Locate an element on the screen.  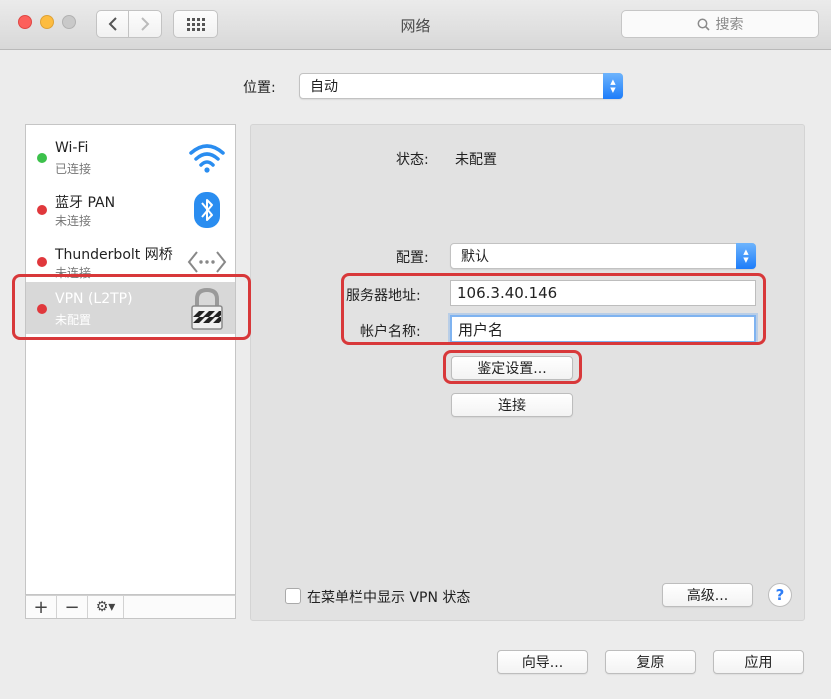
wifi-icon is located at coordinates (207, 158).